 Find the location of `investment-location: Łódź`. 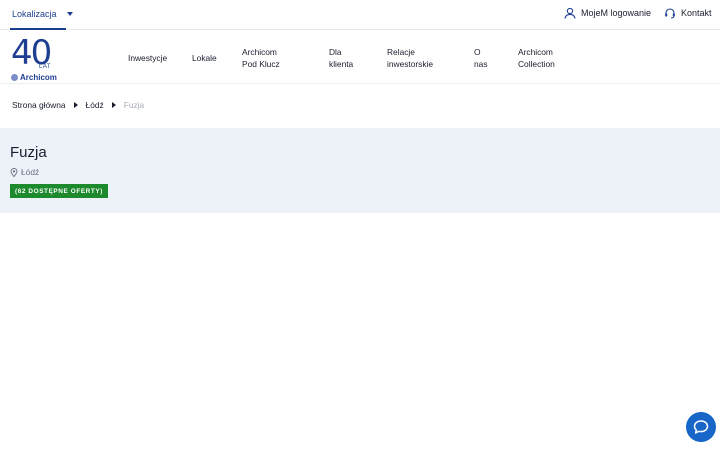

investment-location: Łódź is located at coordinates (24, 172).